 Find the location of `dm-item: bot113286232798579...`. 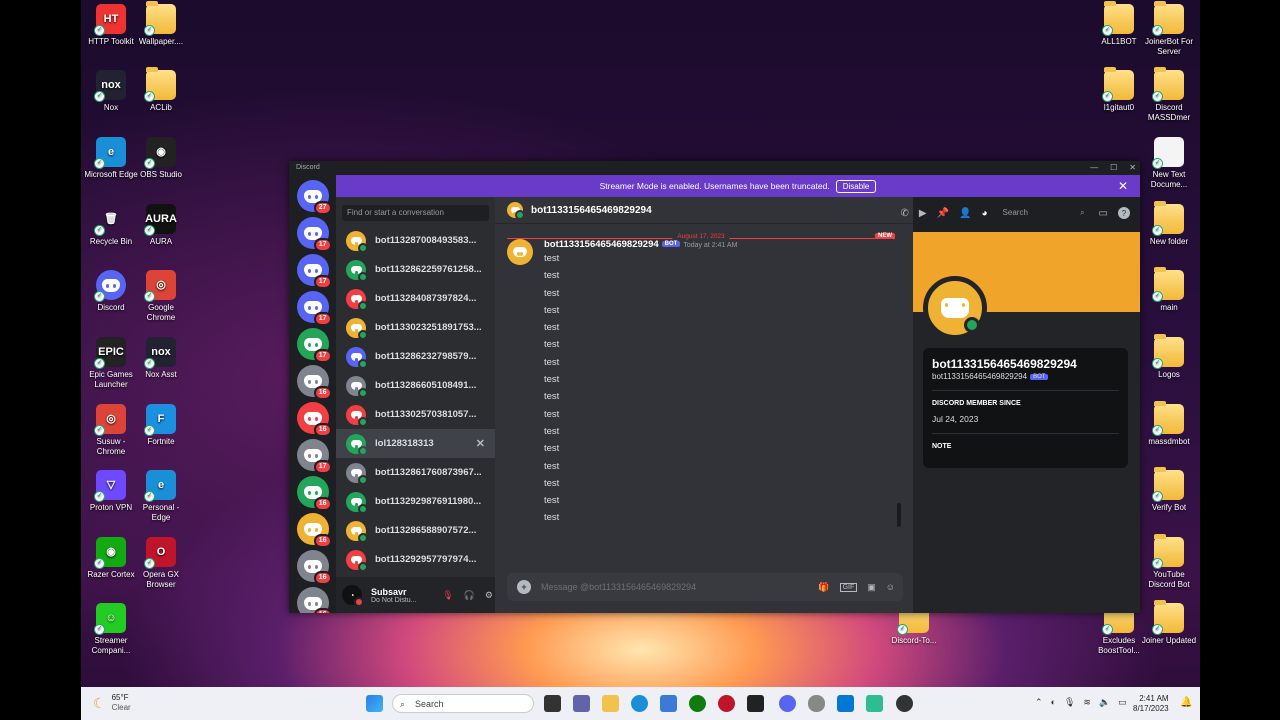

dm-item: bot113286232798579... is located at coordinates (415, 356).